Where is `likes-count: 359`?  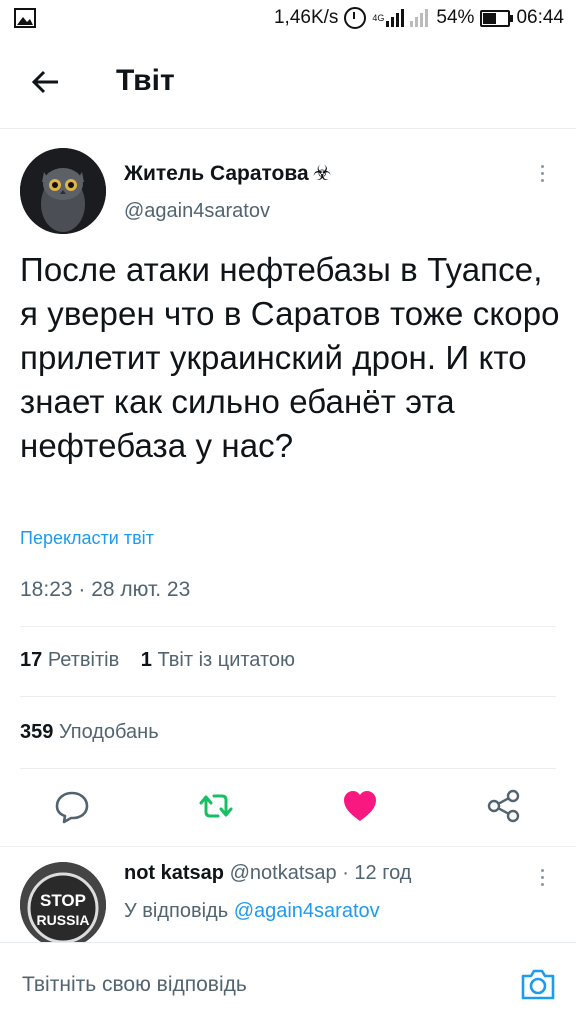
likes-count: 359 is located at coordinates (37, 732).